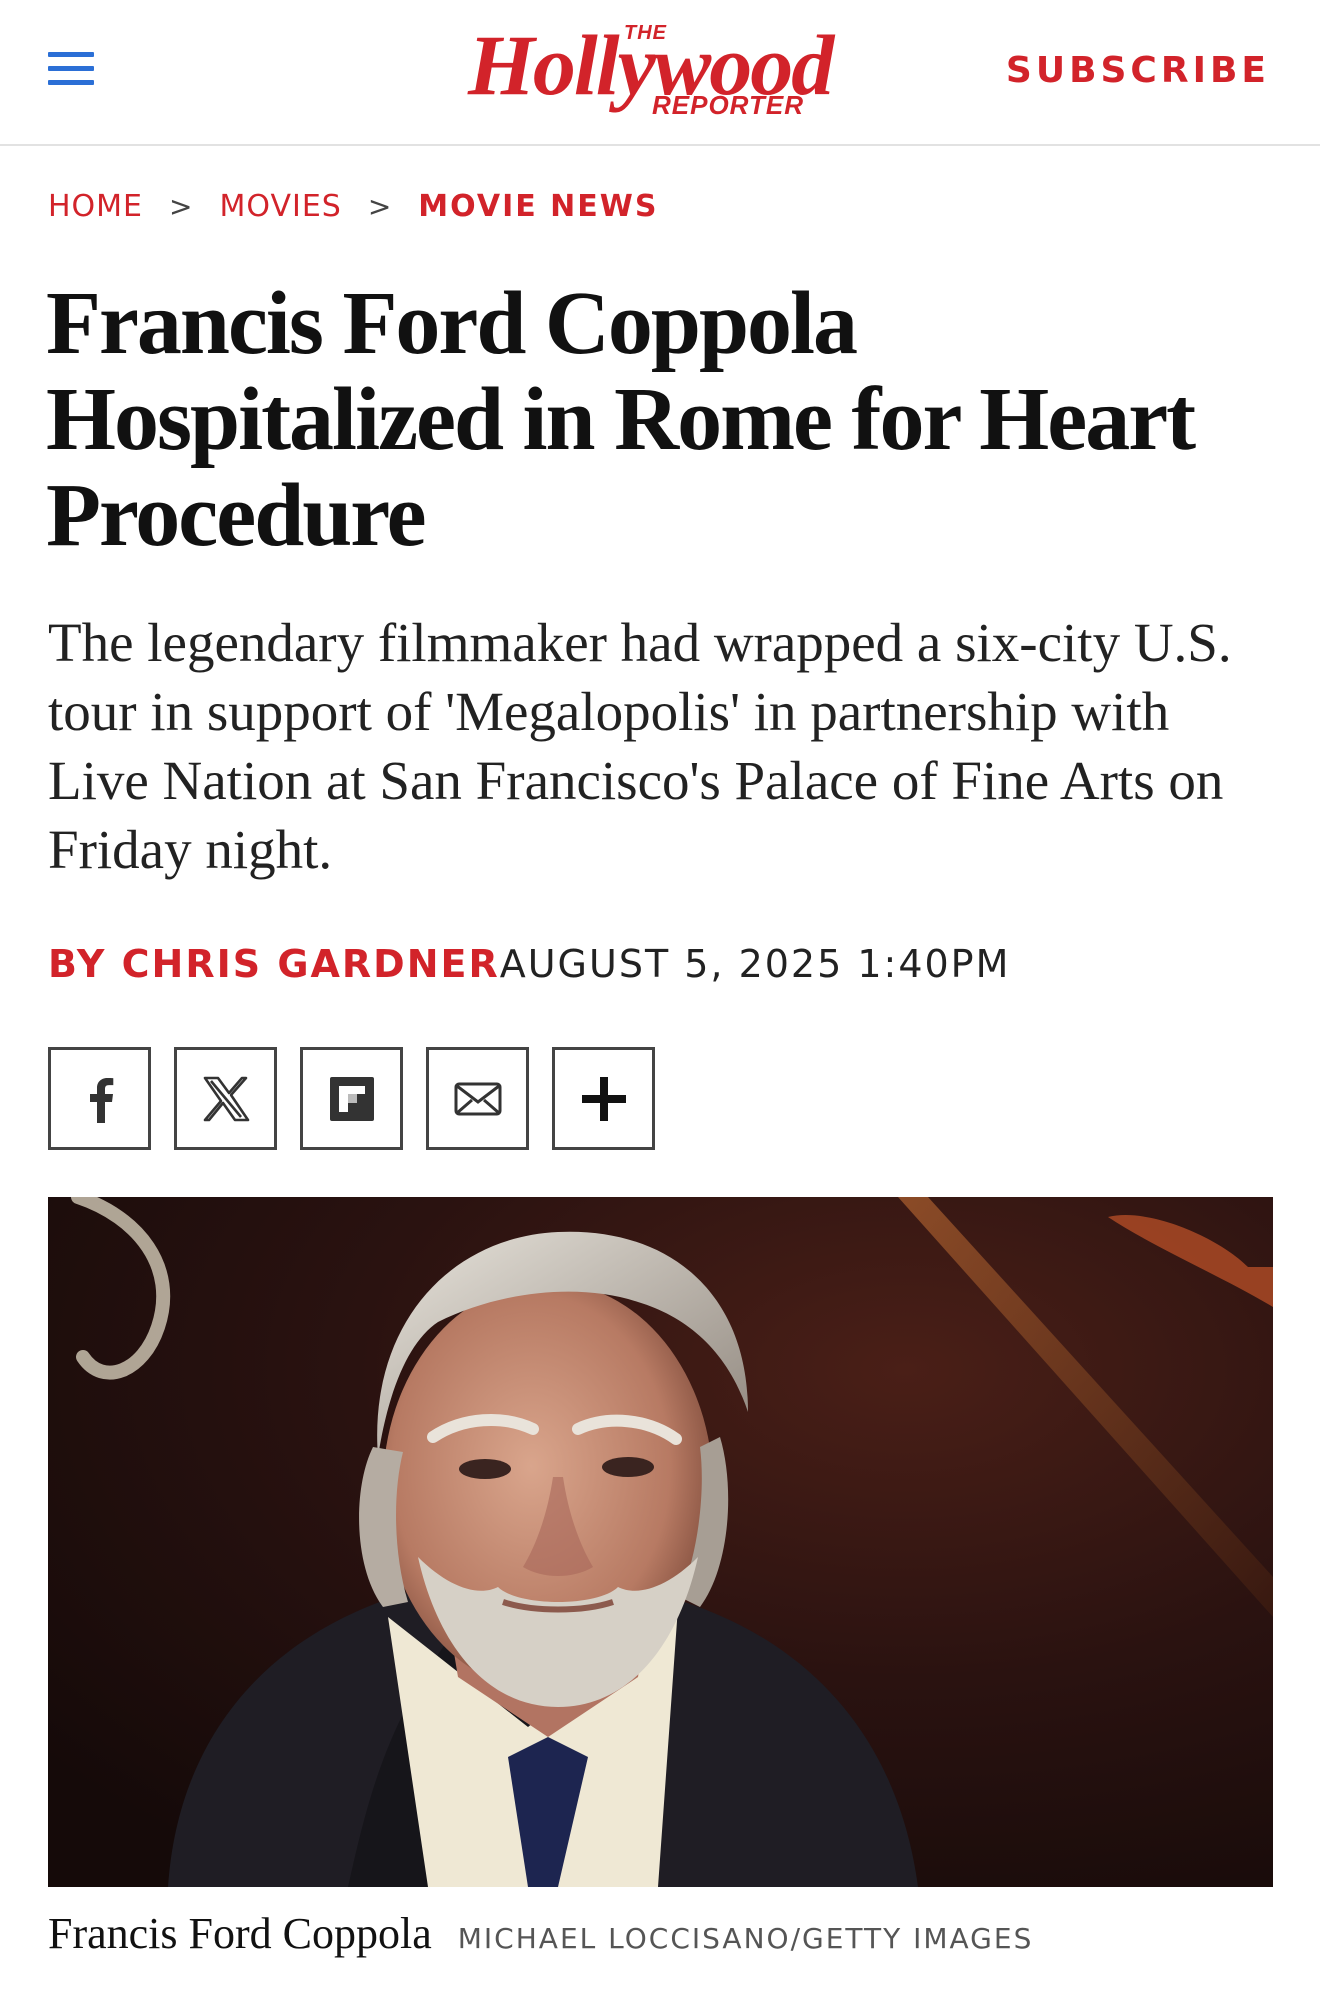 The image size is (1320, 1999). What do you see at coordinates (280, 206) in the screenshot?
I see `breadcrumb-movies: MOVIES` at bounding box center [280, 206].